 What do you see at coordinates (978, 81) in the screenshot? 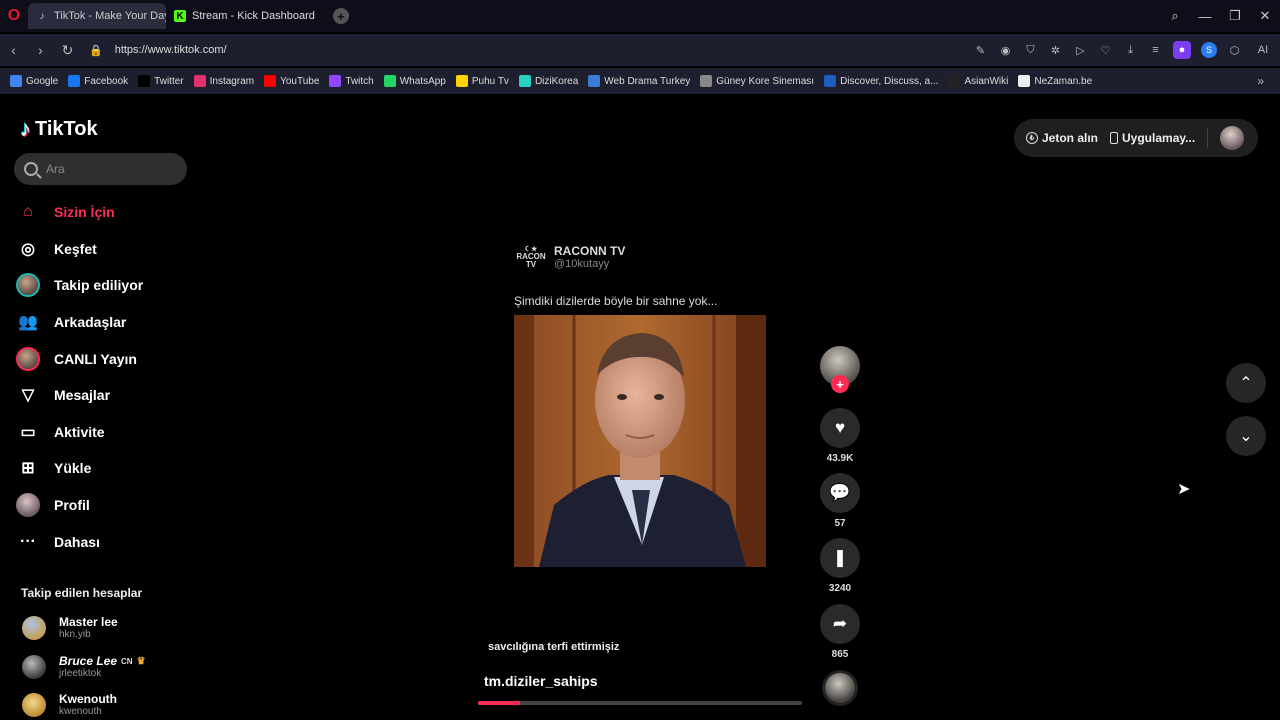
I see `bookmark-item: AsianWiki` at bounding box center [978, 81].